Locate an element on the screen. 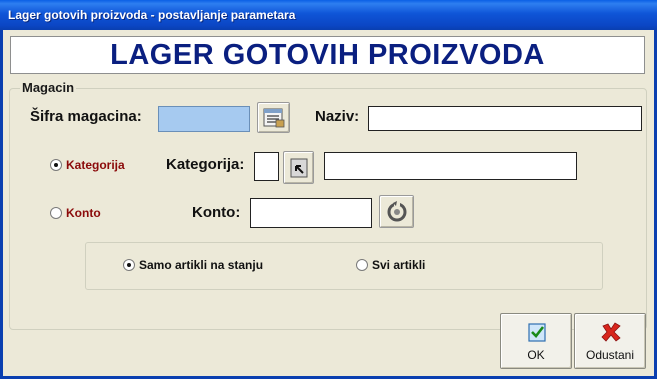  samo-artikli-na-stanju-label: Samo artikli na stanju is located at coordinates (201, 265).